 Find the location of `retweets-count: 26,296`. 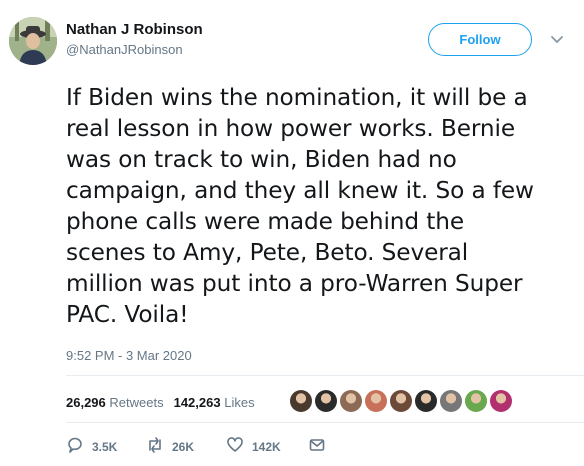

retweets-count: 26,296 is located at coordinates (86, 402).